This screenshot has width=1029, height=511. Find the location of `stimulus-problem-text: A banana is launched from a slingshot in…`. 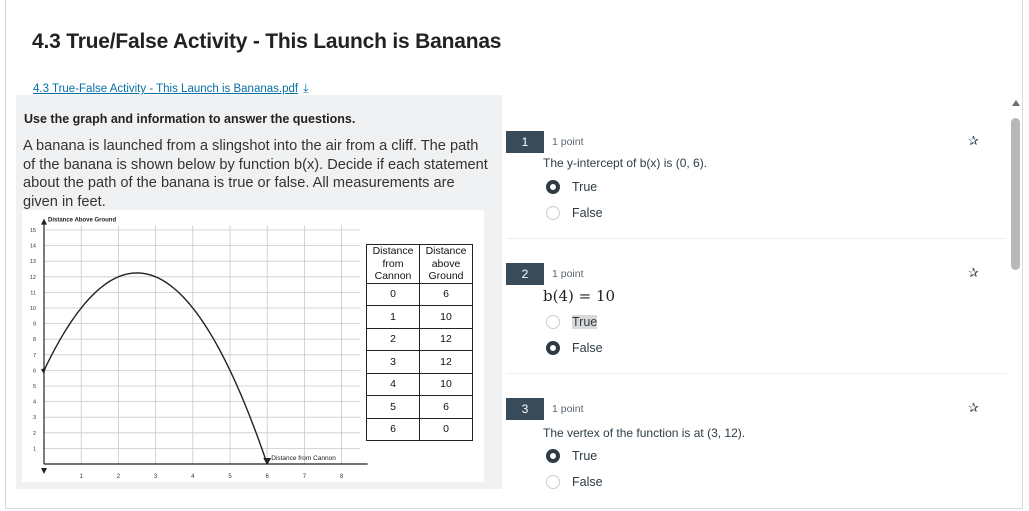

stimulus-problem-text: A banana is launched from a slingshot in… is located at coordinates (255, 174).